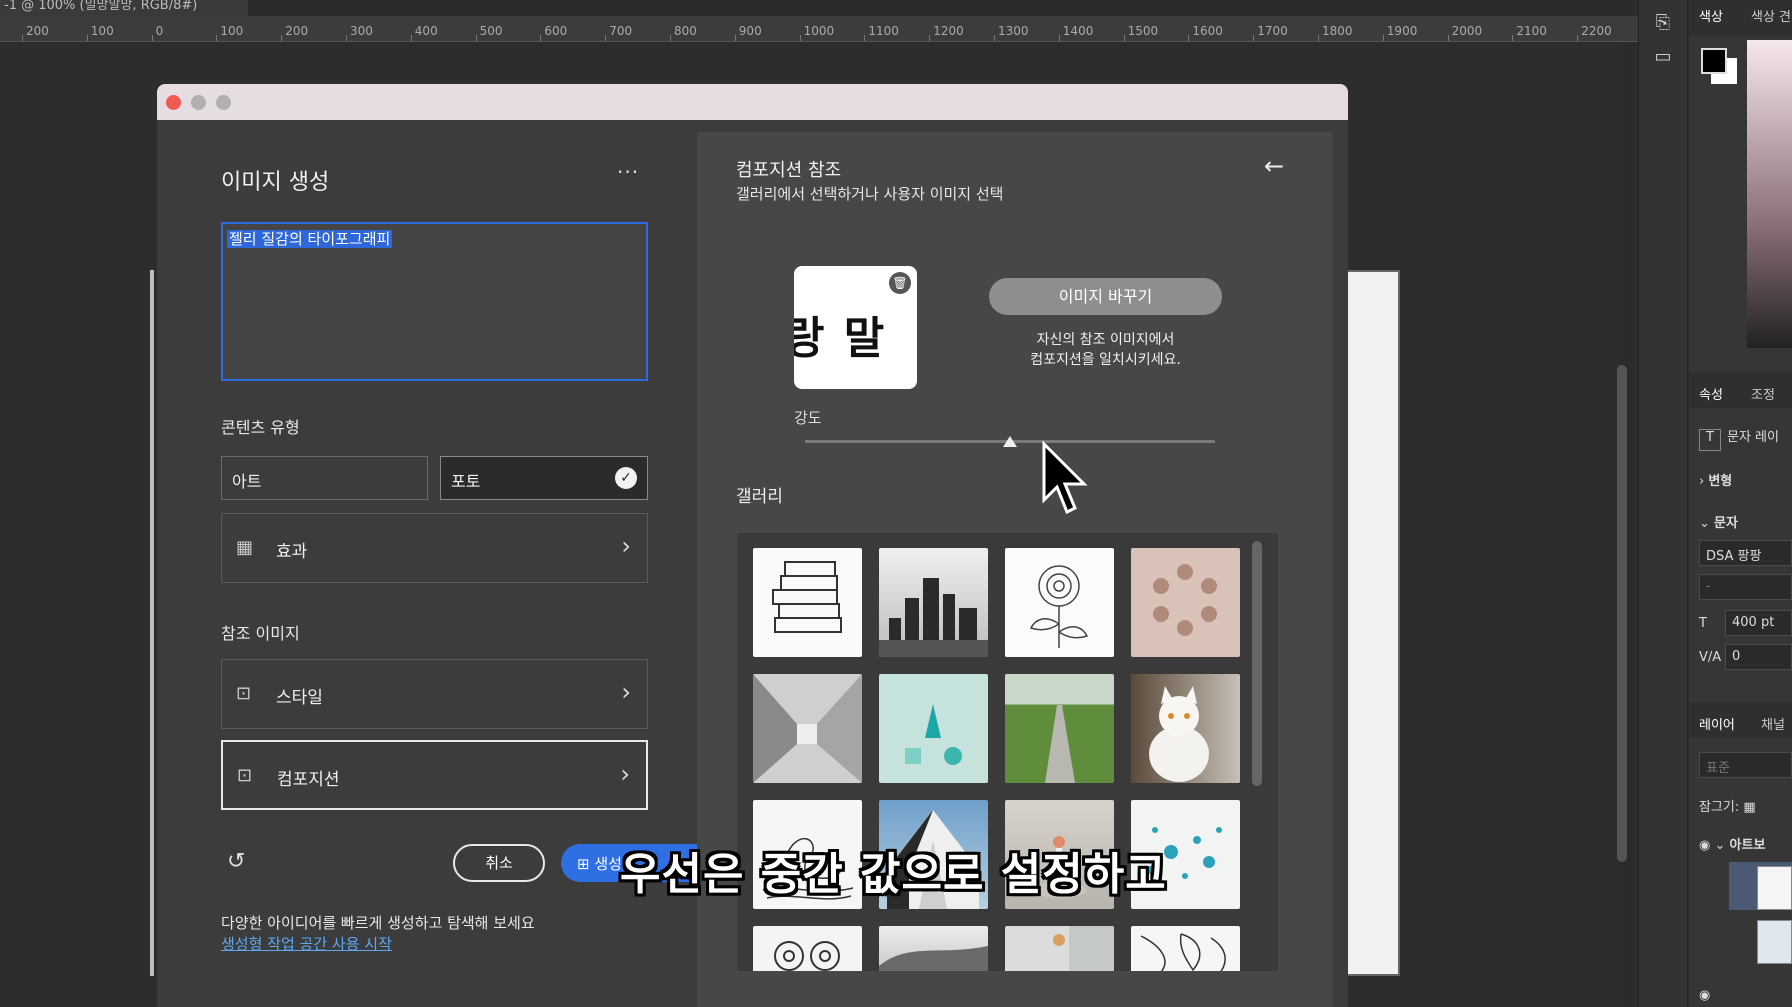  Describe the element at coordinates (1726, 523) in the screenshot. I see `character-label: 문자` at that location.